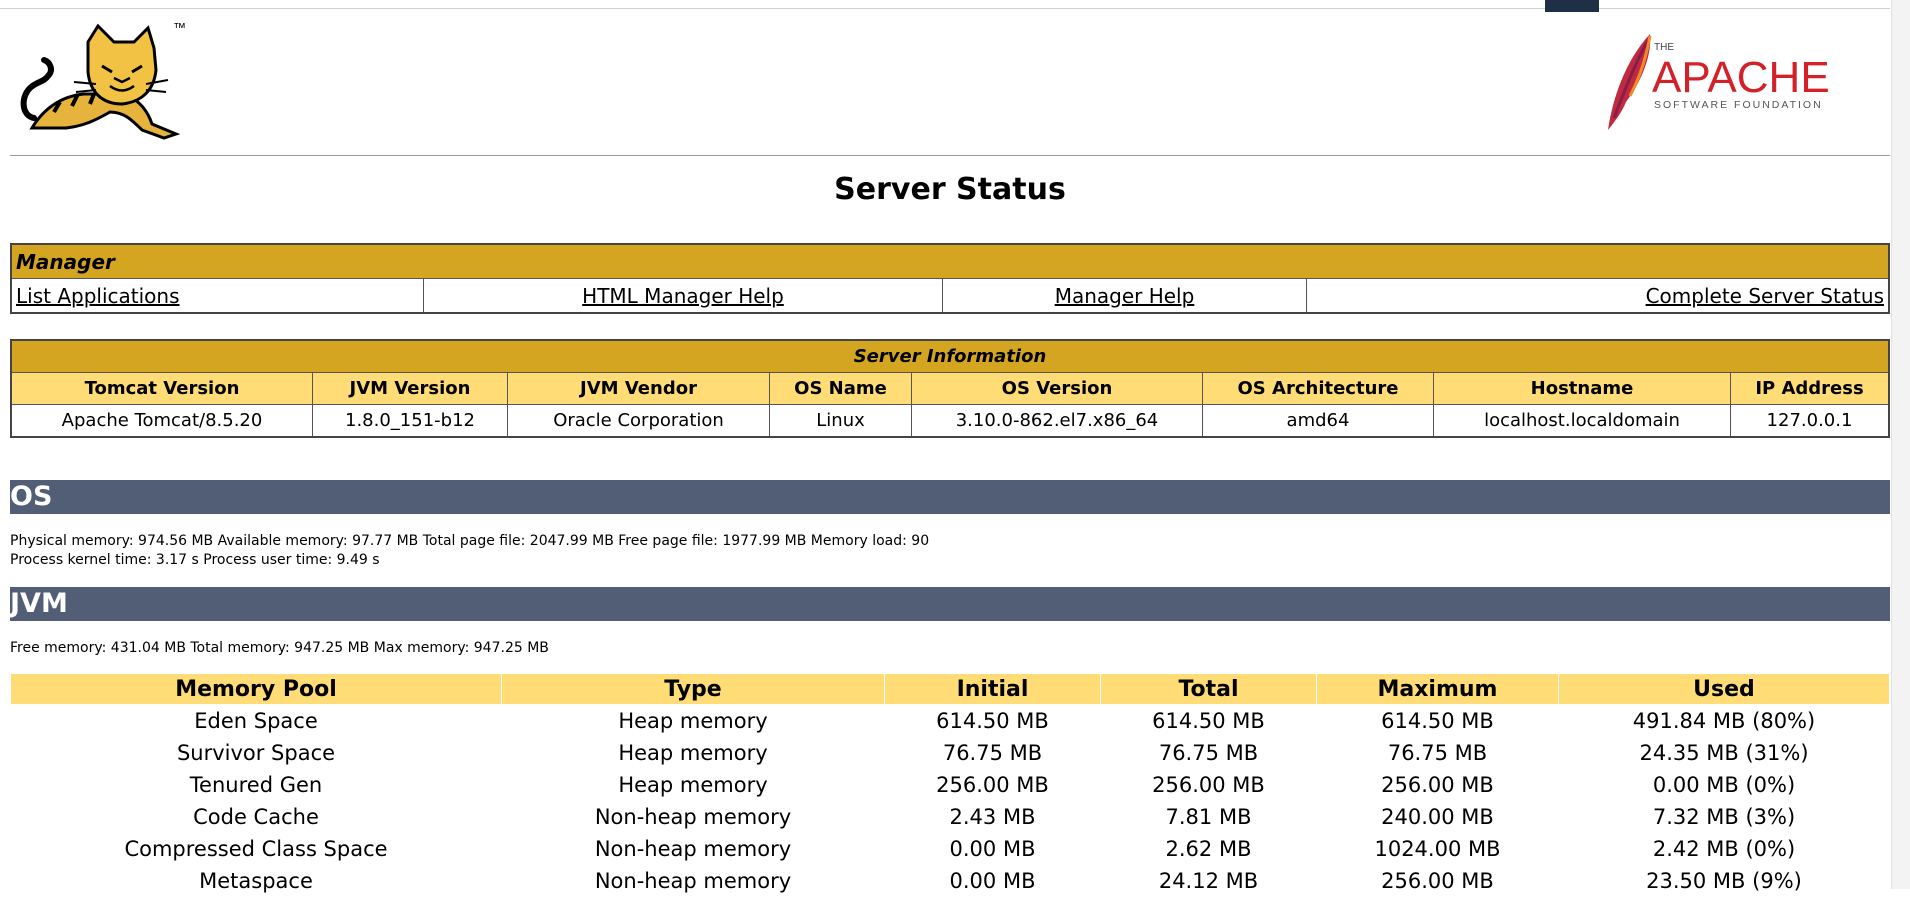 The width and height of the screenshot is (1910, 897). I want to click on table-cell: 2.42 MB (0%), so click(1724, 849).